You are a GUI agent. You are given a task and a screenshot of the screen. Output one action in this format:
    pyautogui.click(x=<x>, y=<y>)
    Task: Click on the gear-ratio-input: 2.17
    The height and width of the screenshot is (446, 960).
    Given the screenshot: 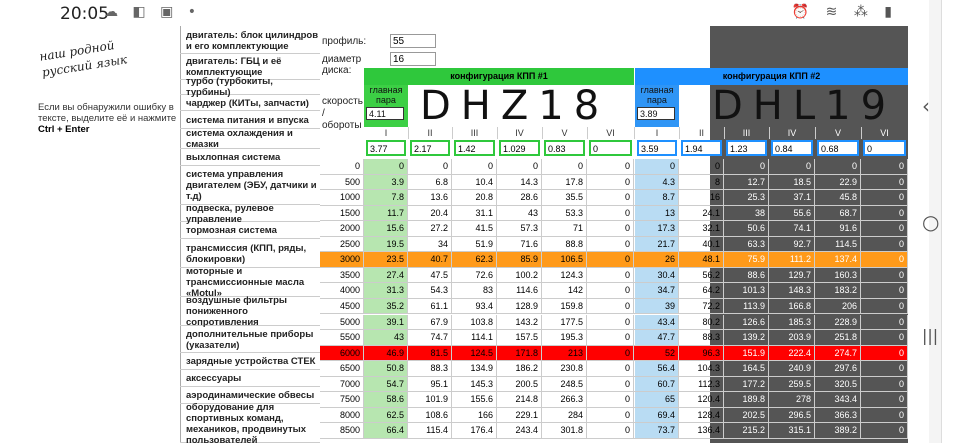 What is the action you would take?
    pyautogui.click(x=430, y=148)
    